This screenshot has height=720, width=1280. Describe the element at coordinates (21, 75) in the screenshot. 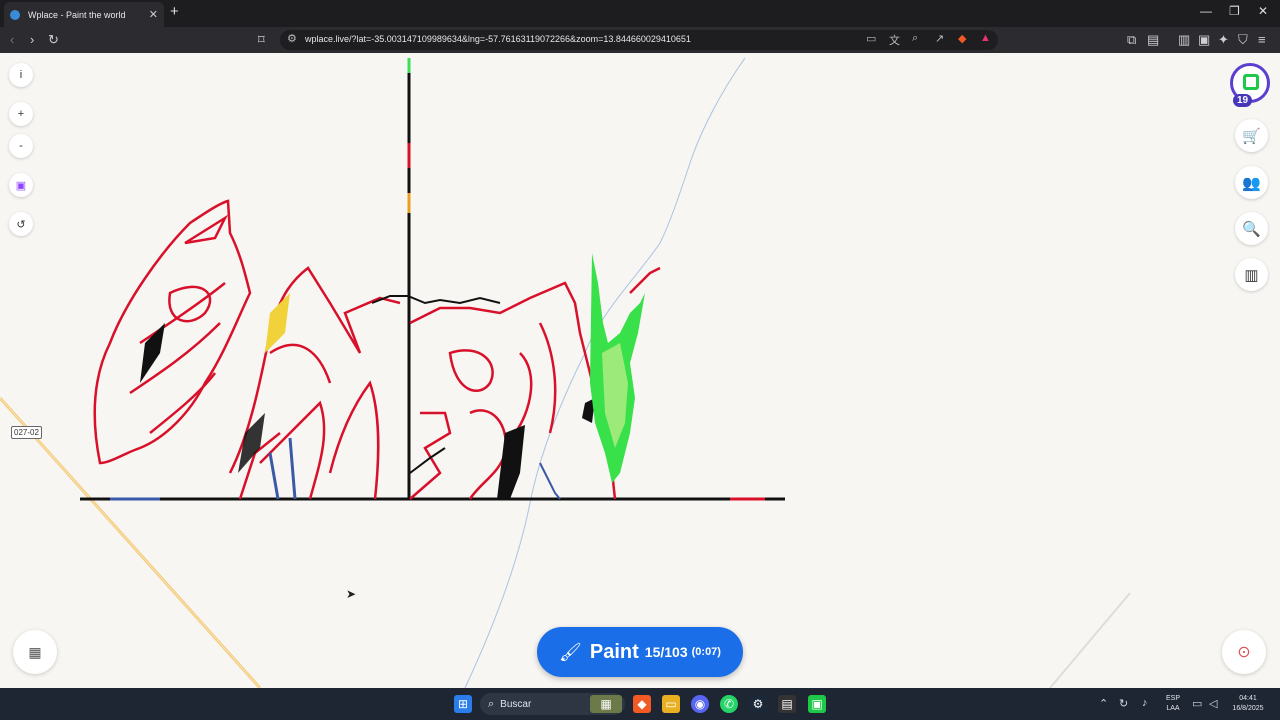

I see `info-button: i` at that location.